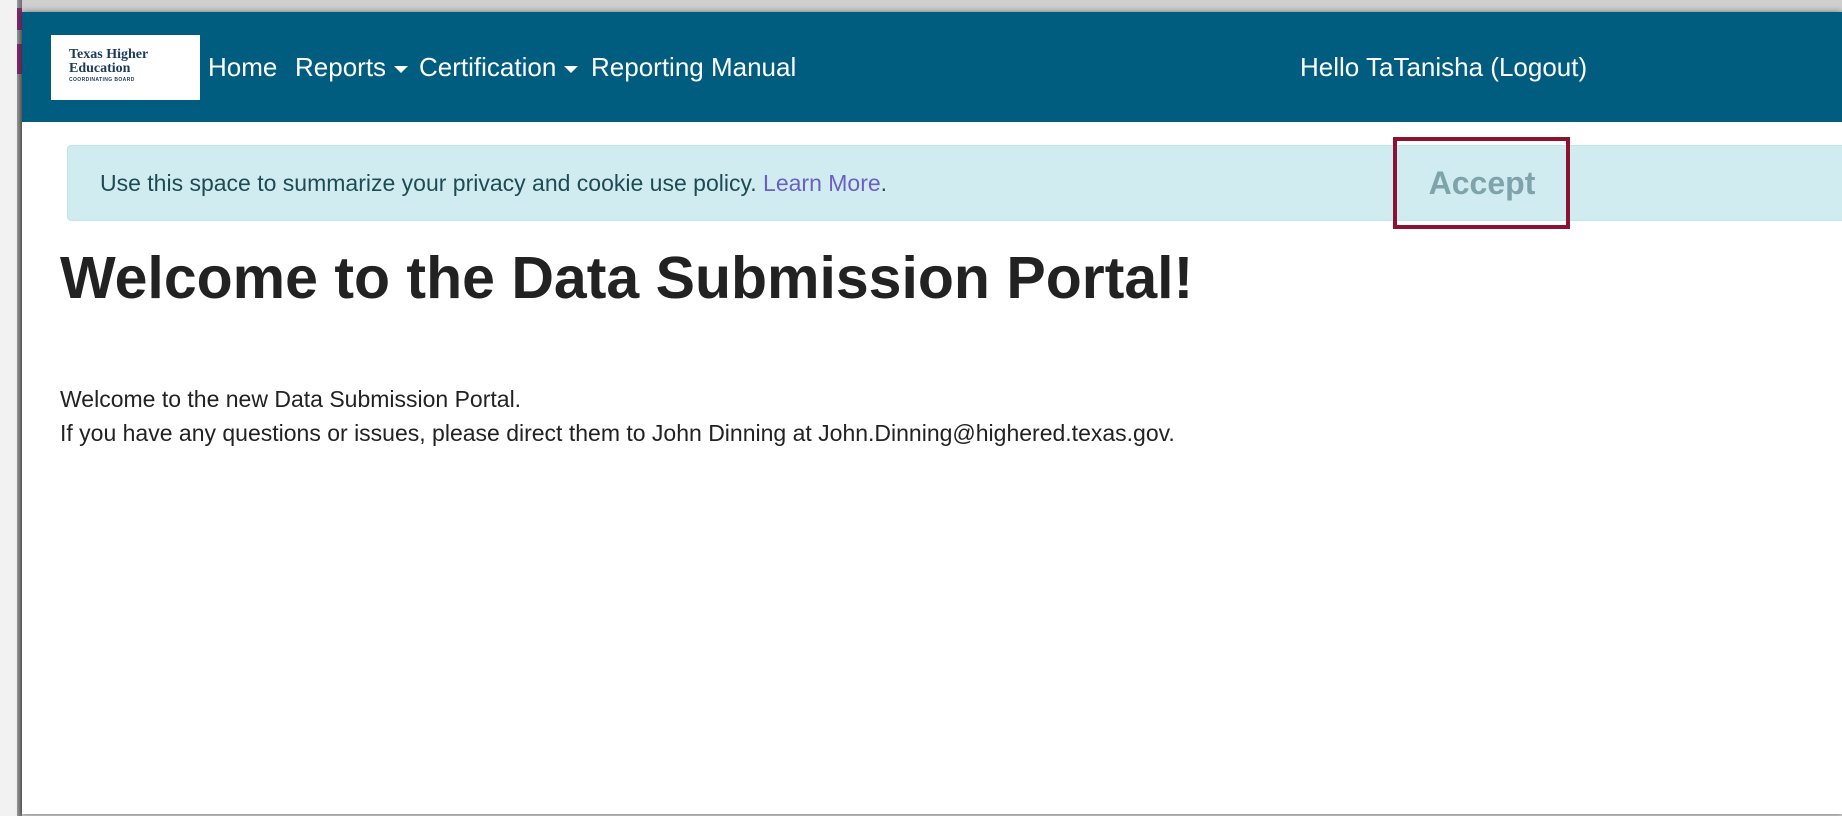 The image size is (1842, 816). I want to click on logo-line-2: Education, so click(100, 68).